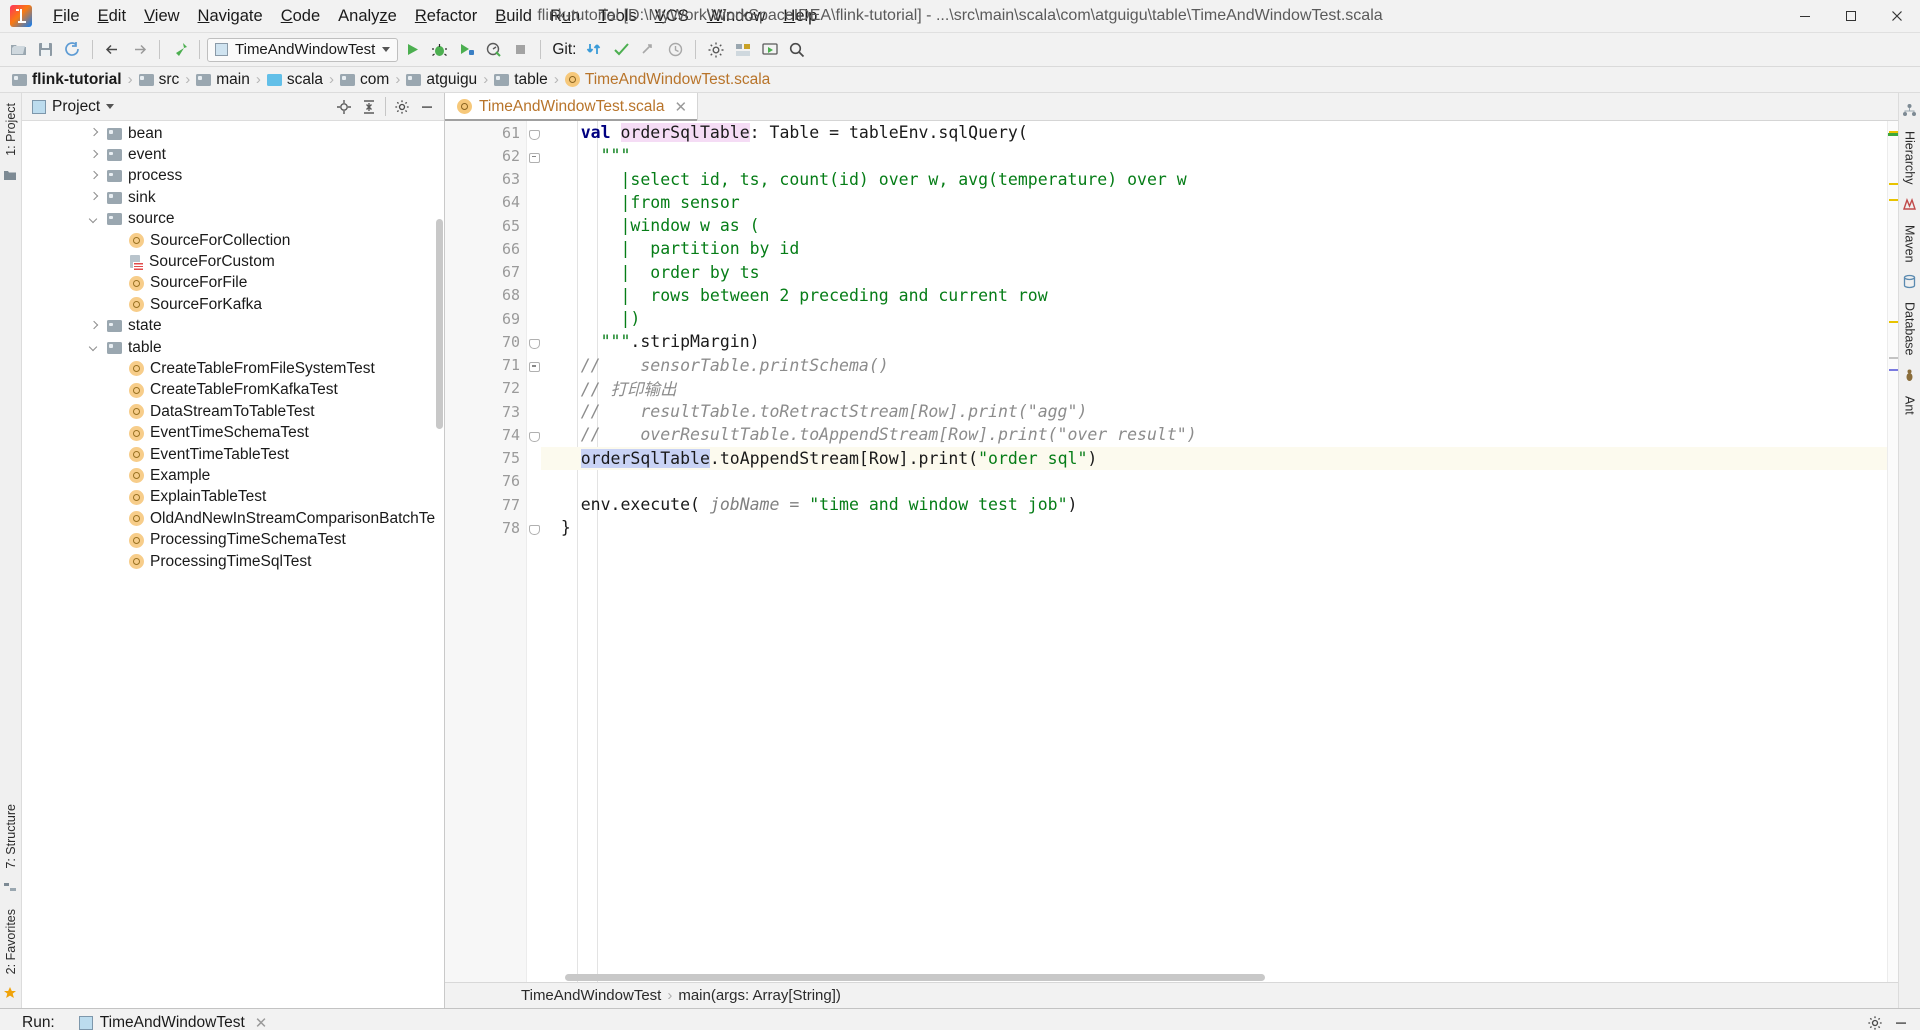 The width and height of the screenshot is (1920, 1030). I want to click on tree-item: Example, so click(233, 475).